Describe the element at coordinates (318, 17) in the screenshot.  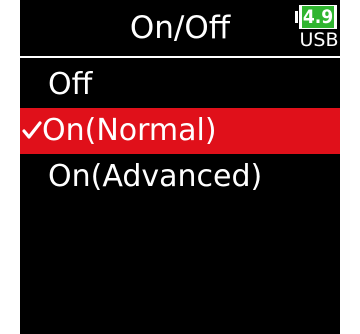
I see `battery-level: 4.9` at that location.